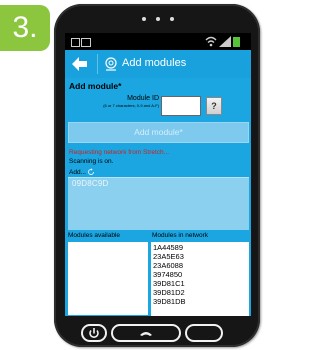 The image size is (320, 350). I want to click on module-id-label: Module ID, so click(143, 98).